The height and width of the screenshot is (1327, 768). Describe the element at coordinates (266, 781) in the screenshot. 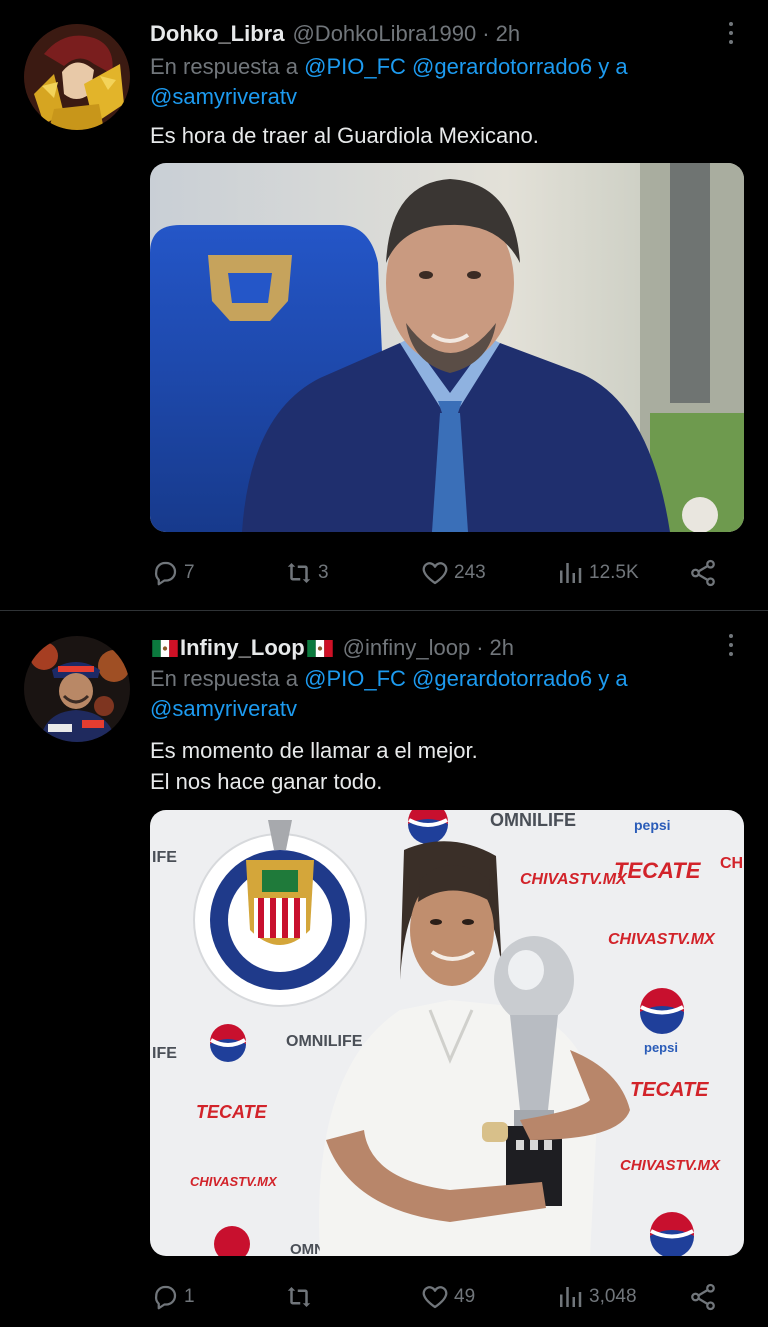

I see `tweet-text-line: El nos hace ganar todo.` at that location.